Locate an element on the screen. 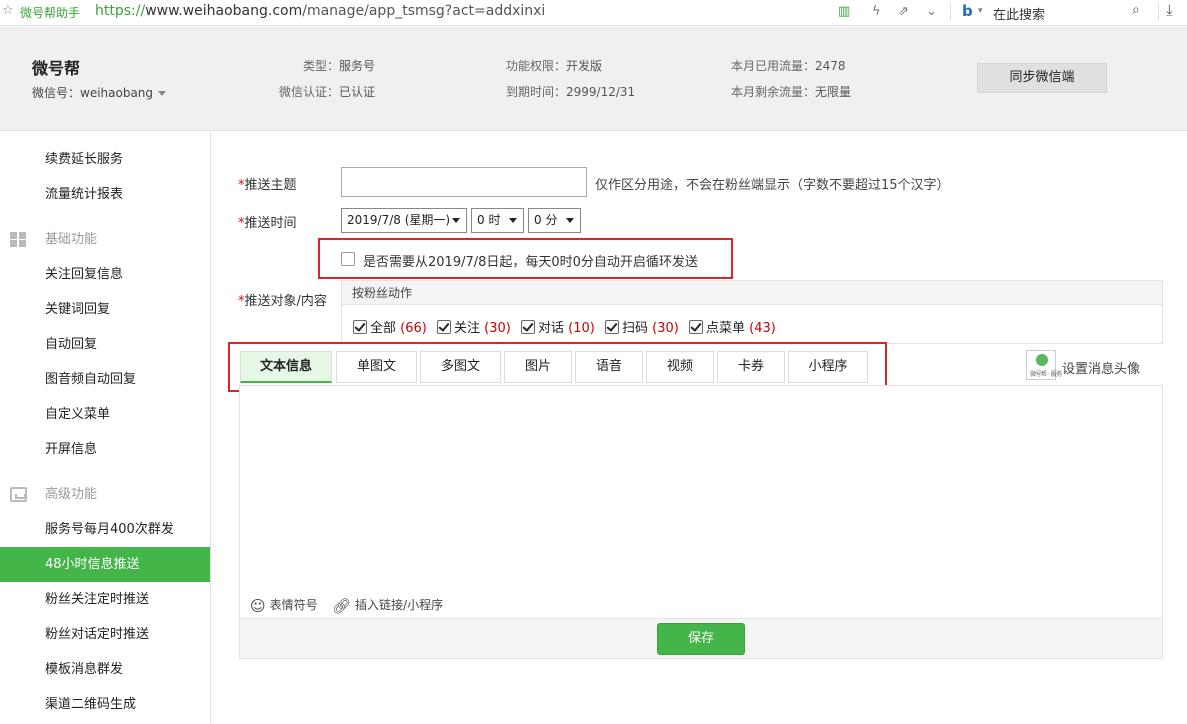 The height and width of the screenshot is (724, 1187). target-chat-count: (10) is located at coordinates (581, 328).